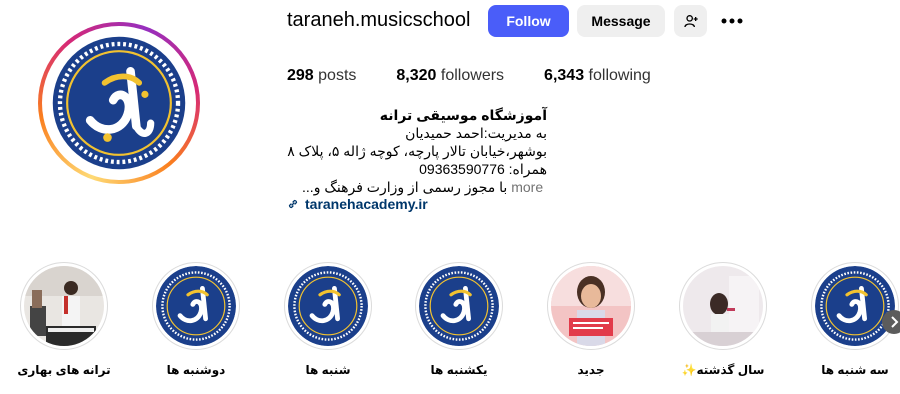 The width and height of the screenshot is (900, 394). Describe the element at coordinates (483, 169) in the screenshot. I see `bio-line-phone: همراه: 09363590776` at that location.